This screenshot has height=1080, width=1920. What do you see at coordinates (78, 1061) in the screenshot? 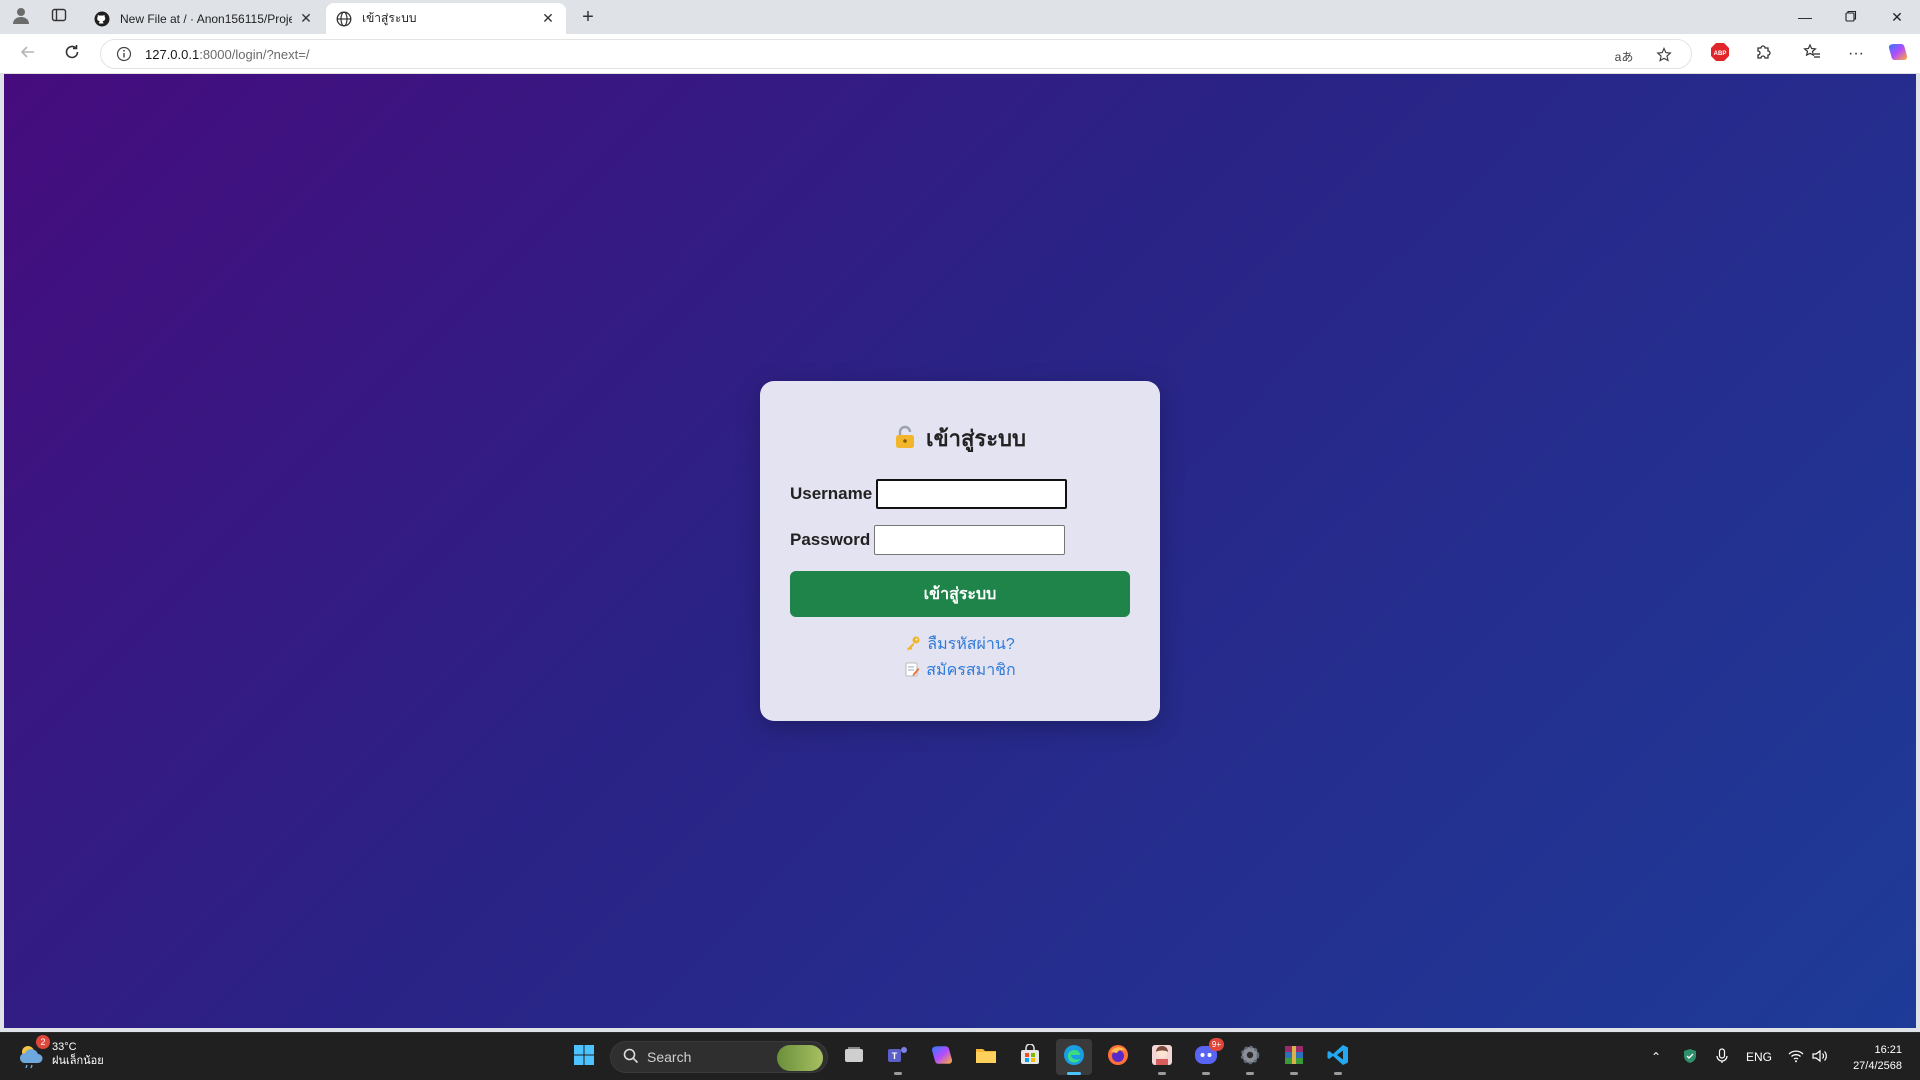
I see `weather-desc: ฝนเล็กน้อย` at bounding box center [78, 1061].